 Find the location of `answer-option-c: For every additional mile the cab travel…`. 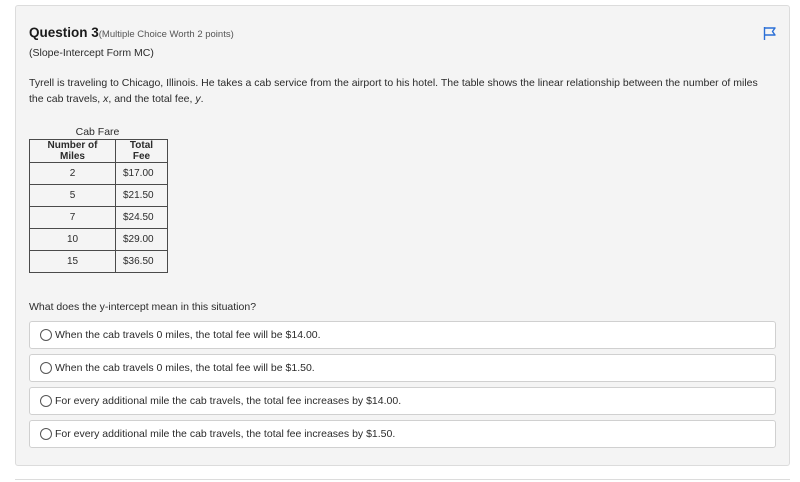

answer-option-c: For every additional mile the cab travel… is located at coordinates (402, 401).